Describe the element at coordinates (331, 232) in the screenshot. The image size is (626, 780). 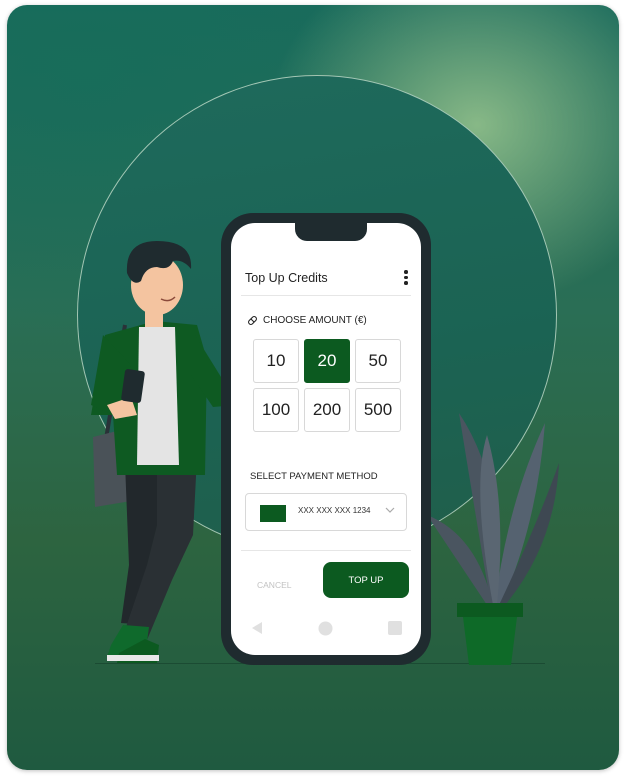
I see `phone-notch` at that location.